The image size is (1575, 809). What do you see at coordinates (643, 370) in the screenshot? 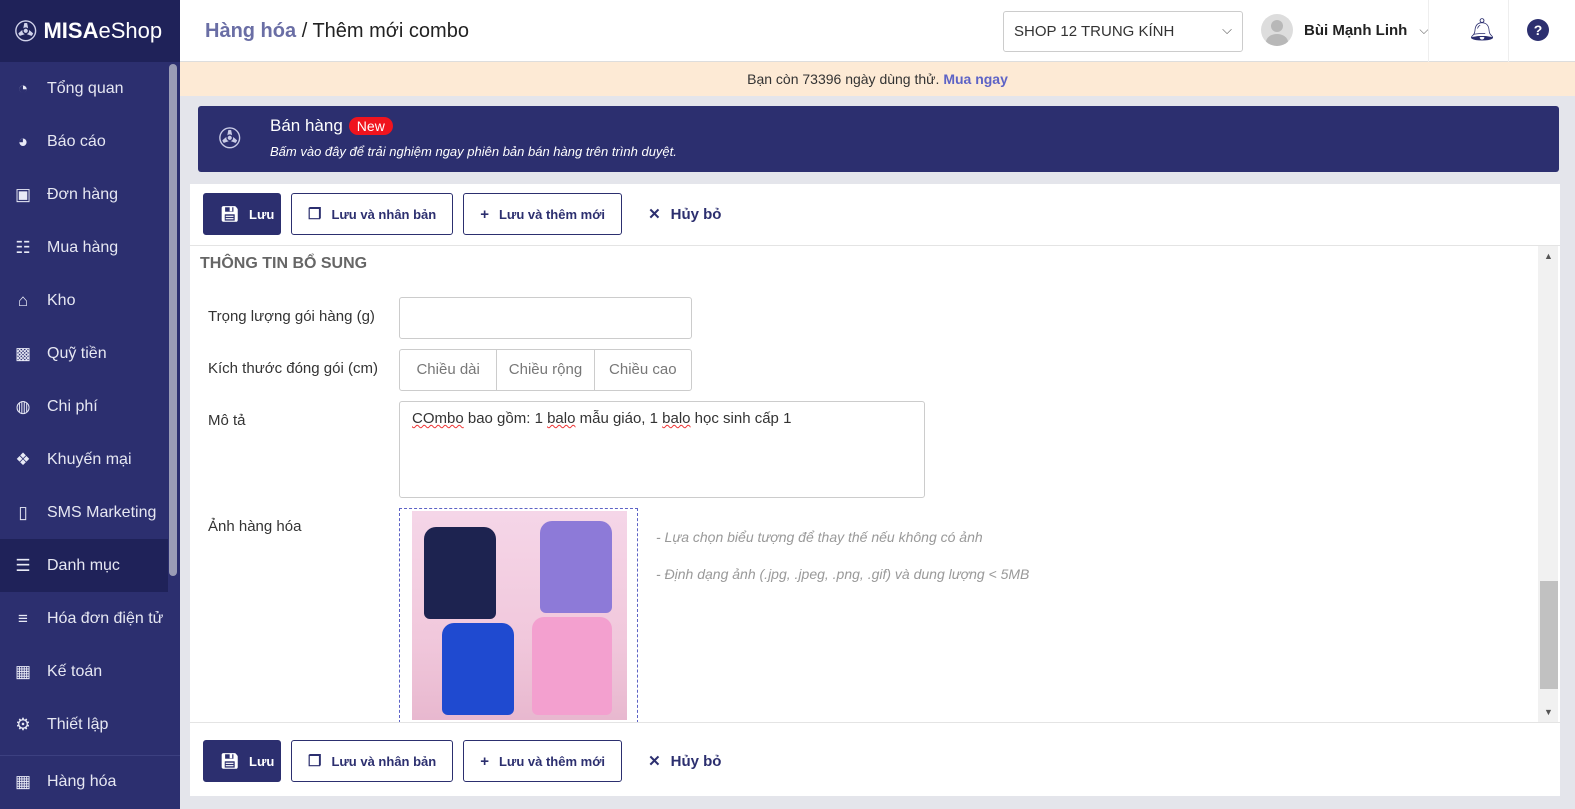
I see `height-input: Chiều cao` at bounding box center [643, 370].